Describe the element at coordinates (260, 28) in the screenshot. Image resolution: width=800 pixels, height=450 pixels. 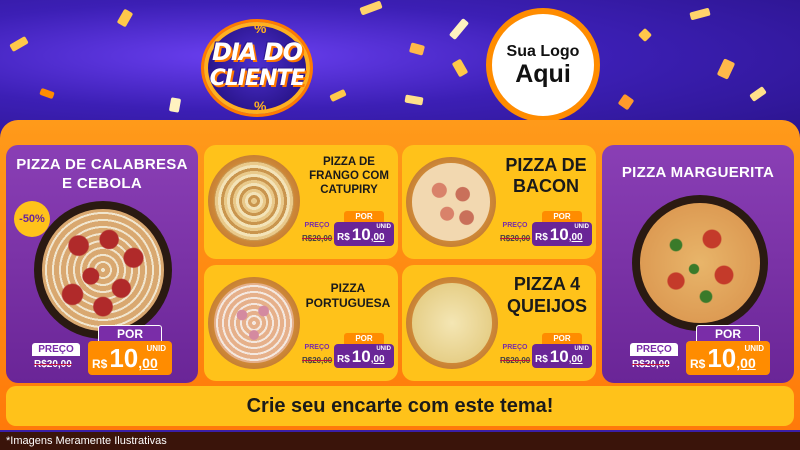
I see `percent-symbol-top: %` at that location.